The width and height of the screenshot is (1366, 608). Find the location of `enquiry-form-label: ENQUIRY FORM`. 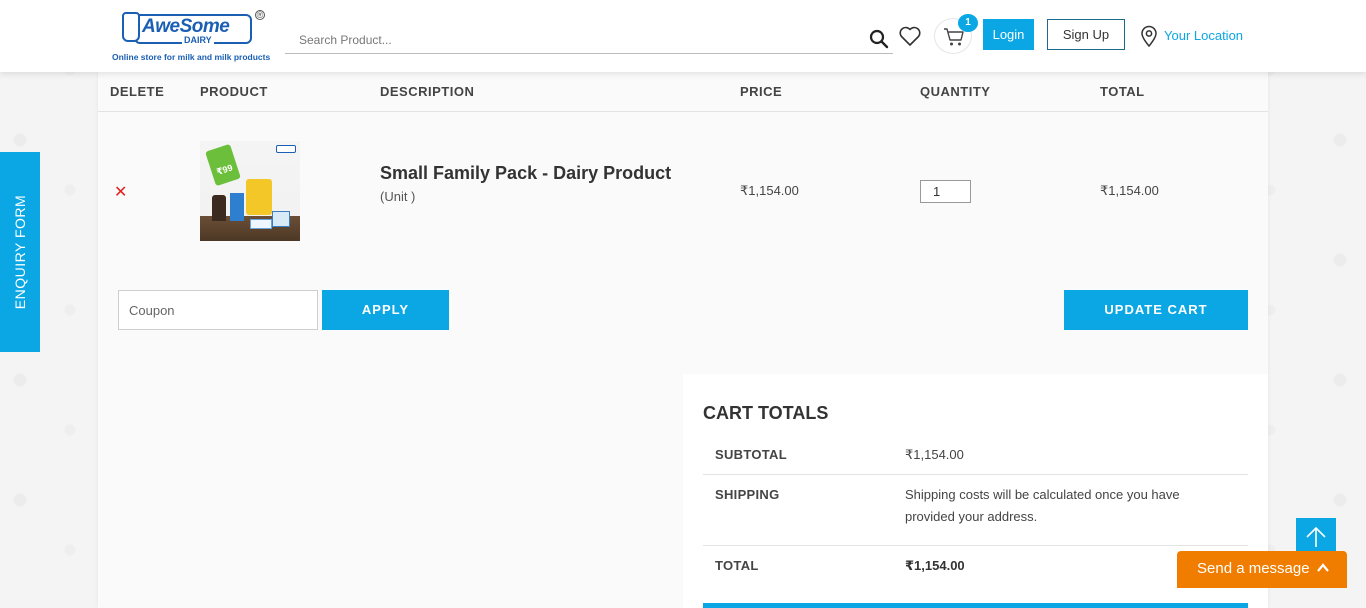

enquiry-form-label: ENQUIRY FORM is located at coordinates (20, 252).